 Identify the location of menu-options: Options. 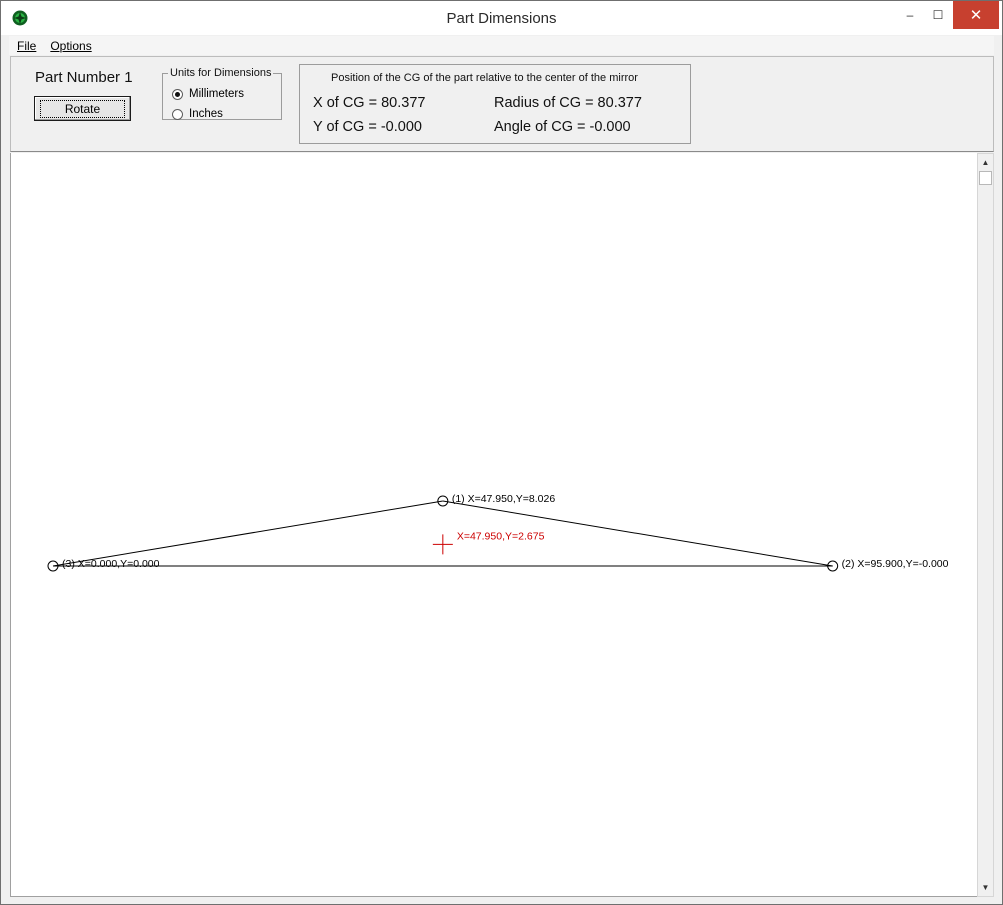
(69, 46).